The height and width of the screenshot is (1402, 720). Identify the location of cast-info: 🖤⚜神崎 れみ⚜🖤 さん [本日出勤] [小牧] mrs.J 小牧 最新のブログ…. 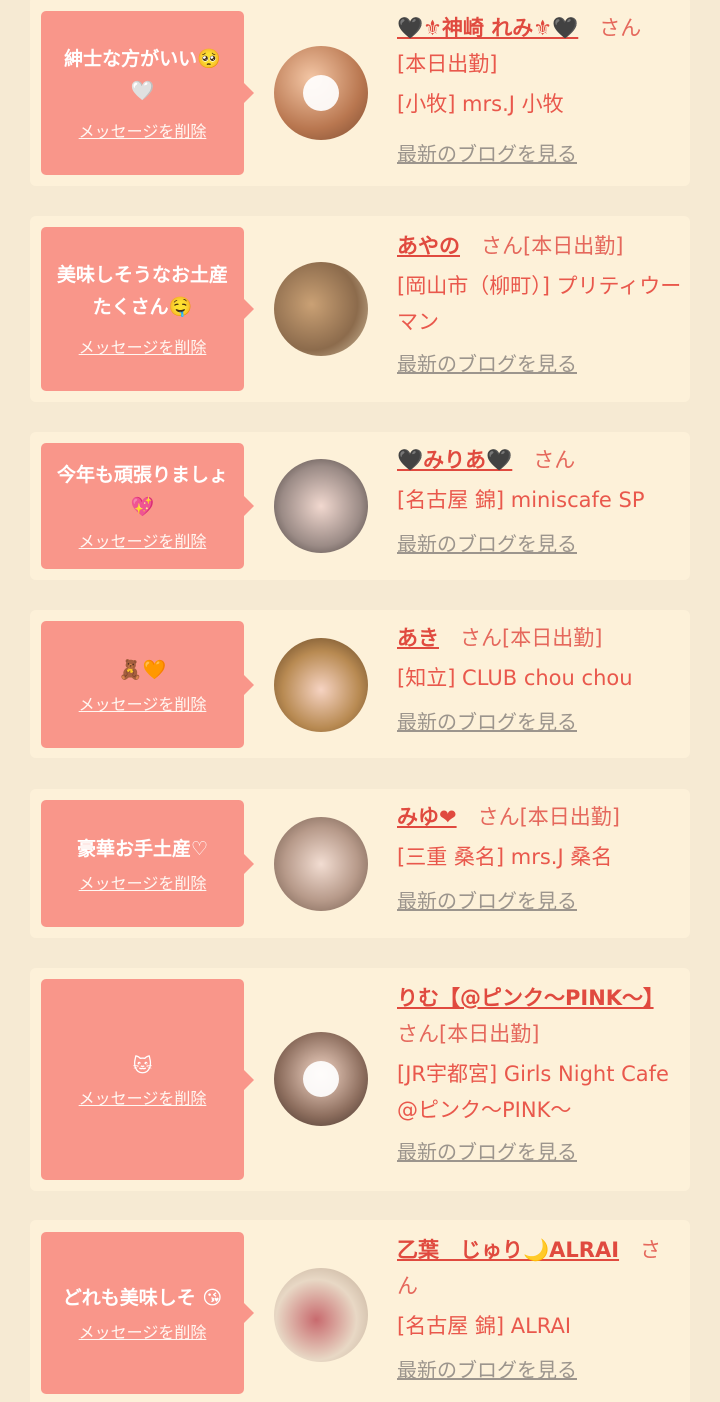
(539, 91).